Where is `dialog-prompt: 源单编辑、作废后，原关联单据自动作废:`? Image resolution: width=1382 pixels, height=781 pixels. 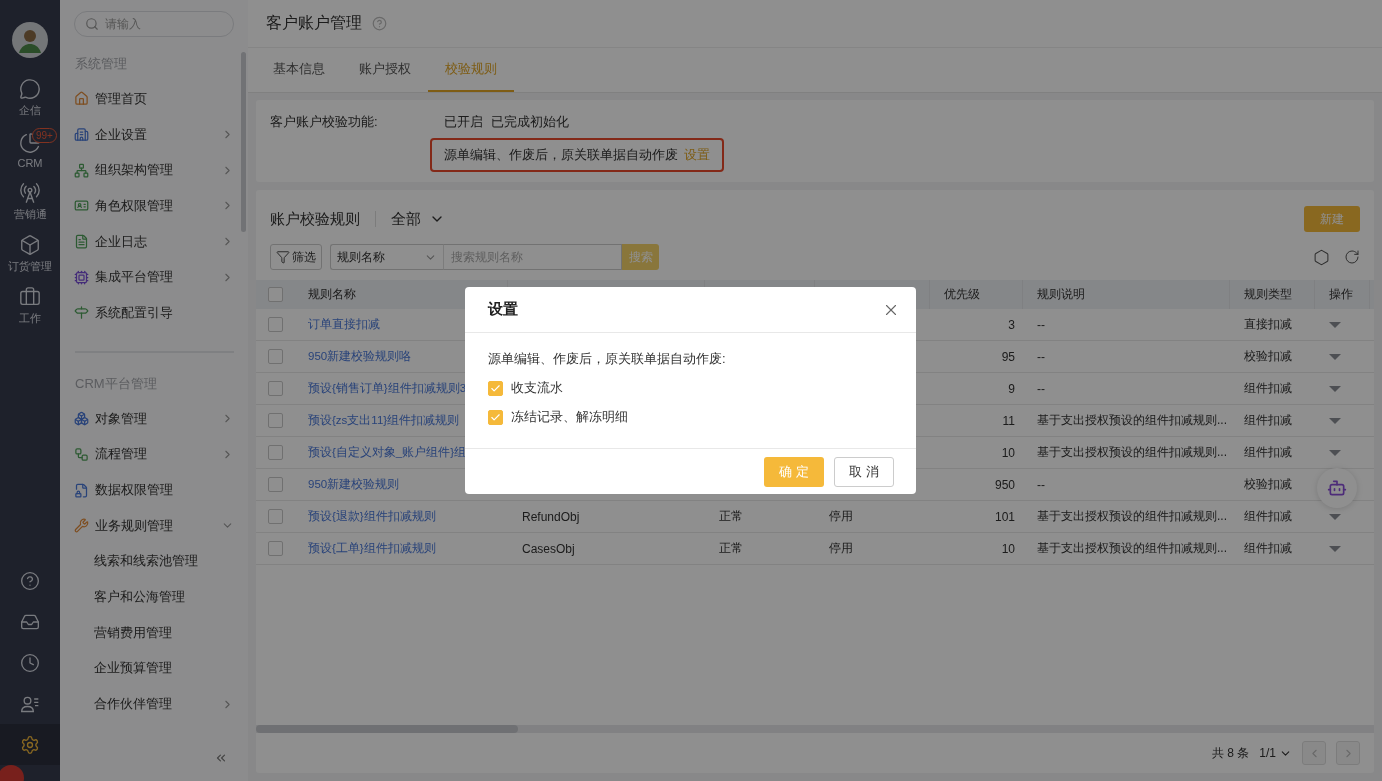 dialog-prompt: 源单编辑、作废后，原关联单据自动作废: is located at coordinates (607, 359).